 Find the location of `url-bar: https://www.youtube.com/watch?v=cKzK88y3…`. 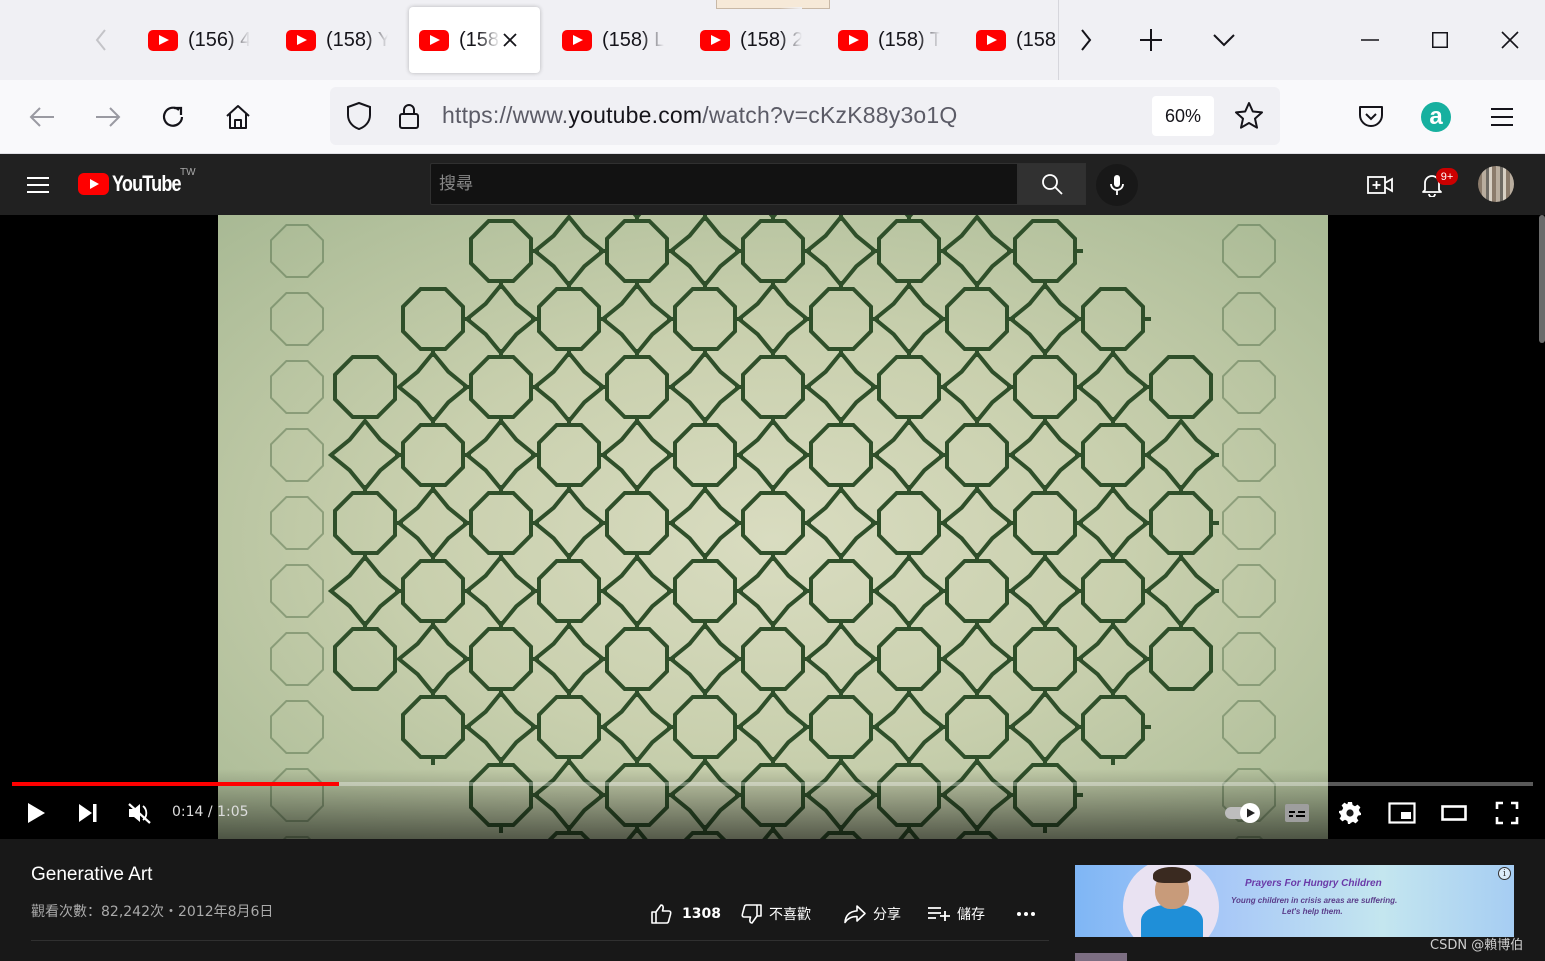

url-bar: https://www.youtube.com/watch?v=cKzK88y3… is located at coordinates (805, 116).